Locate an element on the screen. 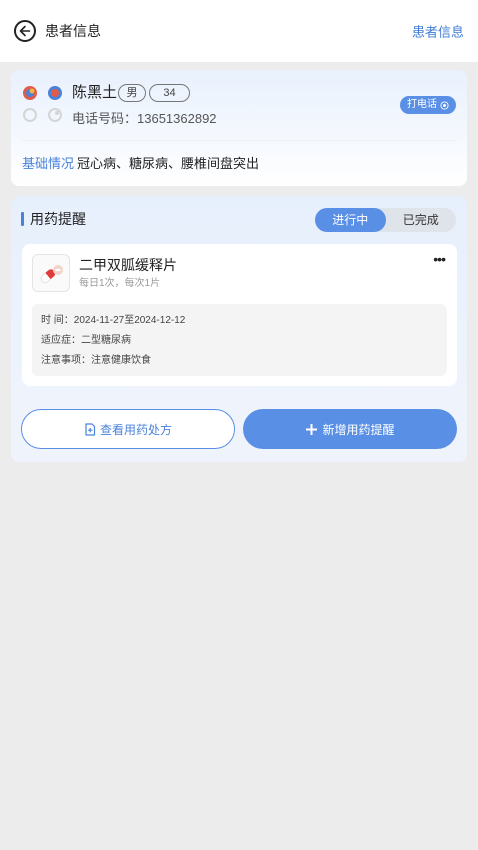 Image resolution: width=478 pixels, height=850 pixels. medication-notes: 注意事项：注意健康饮食 is located at coordinates (96, 360).